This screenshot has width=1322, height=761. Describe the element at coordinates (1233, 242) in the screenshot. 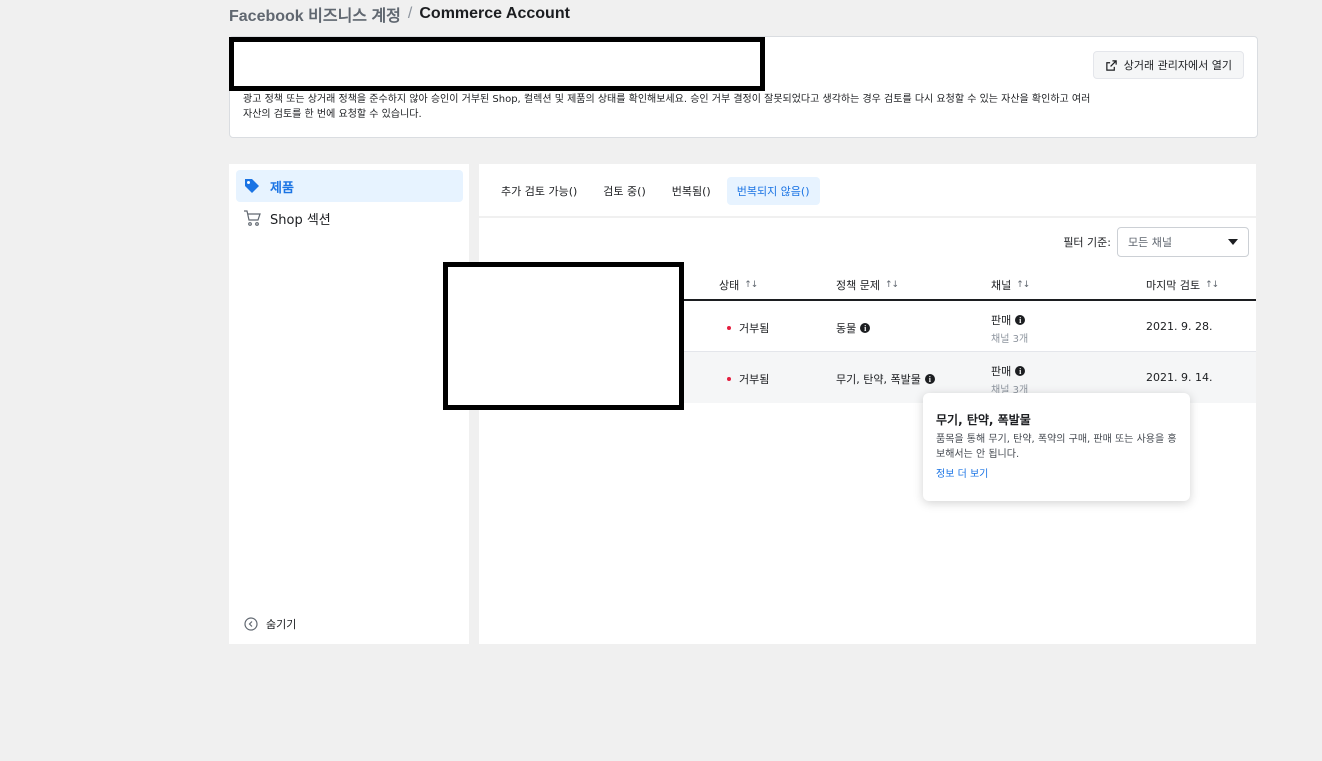

I see `caret-down-icon` at that location.